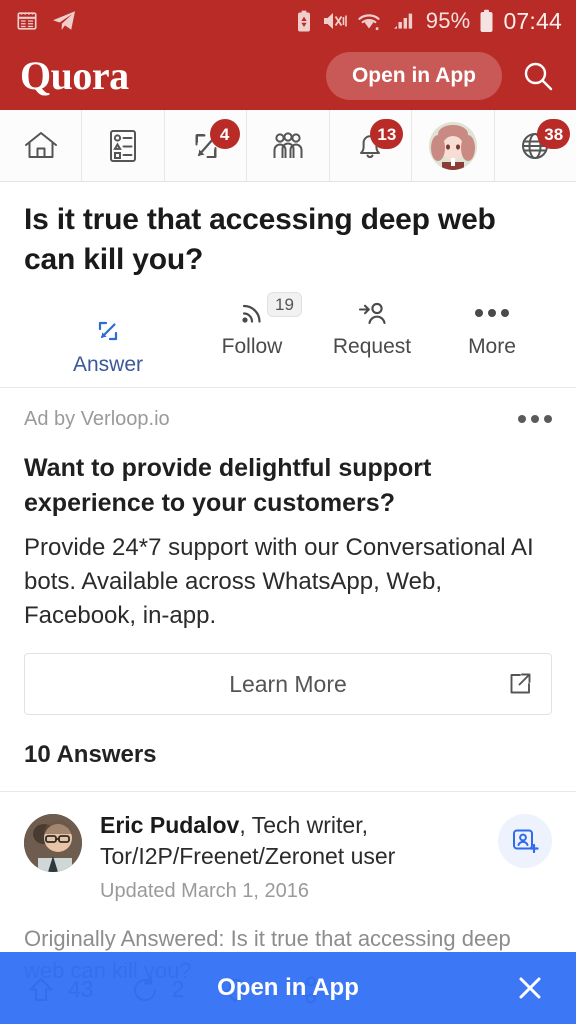 Image resolution: width=576 pixels, height=1024 pixels. Describe the element at coordinates (252, 346) in the screenshot. I see `follow-label: Follow` at that location.